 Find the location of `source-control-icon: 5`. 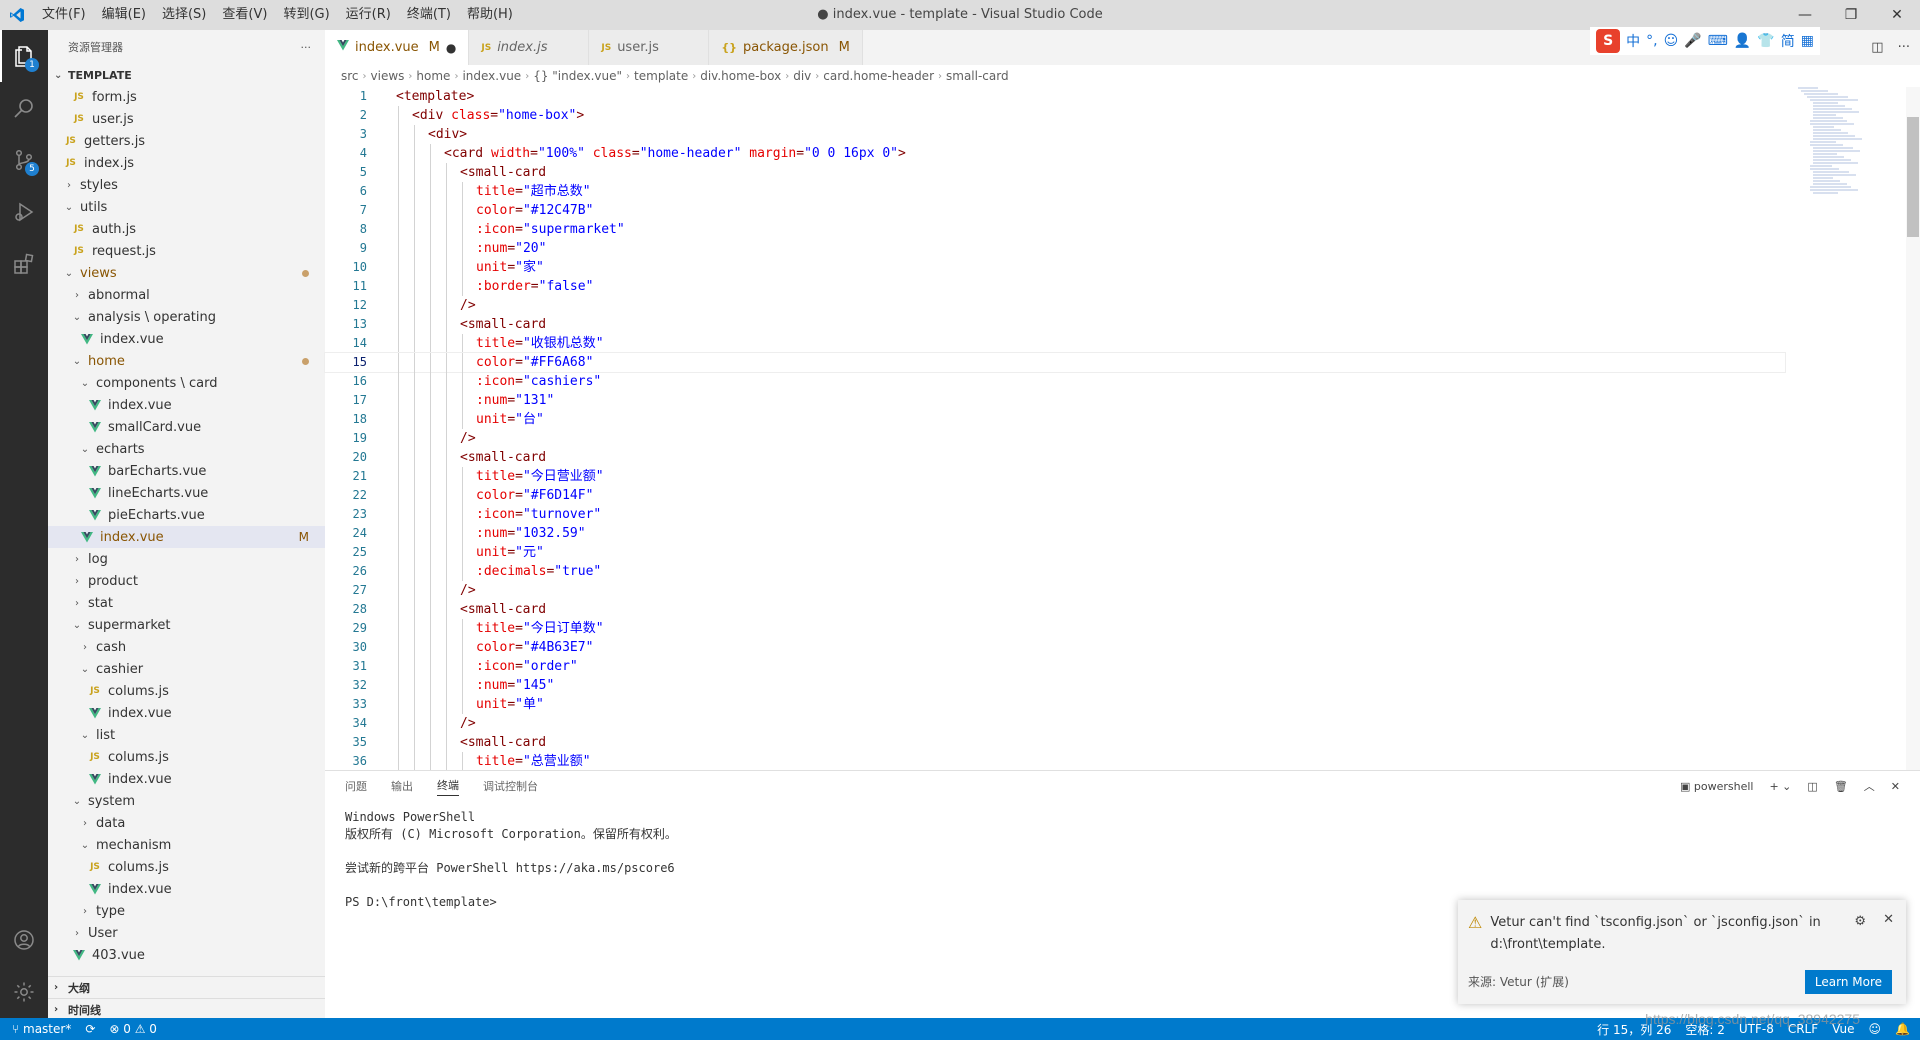

source-control-icon: 5 is located at coordinates (24, 160).